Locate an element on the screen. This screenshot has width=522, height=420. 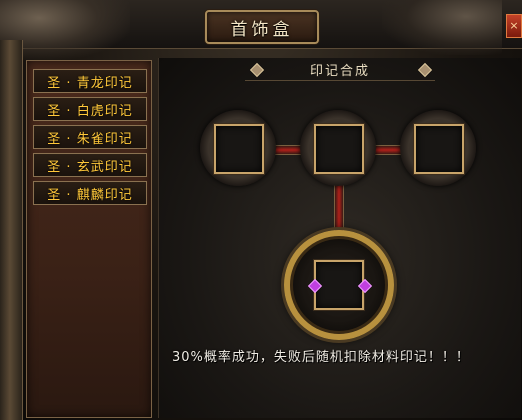
list-item-label: 圣 · 玄武印记 is located at coordinates (90, 167).